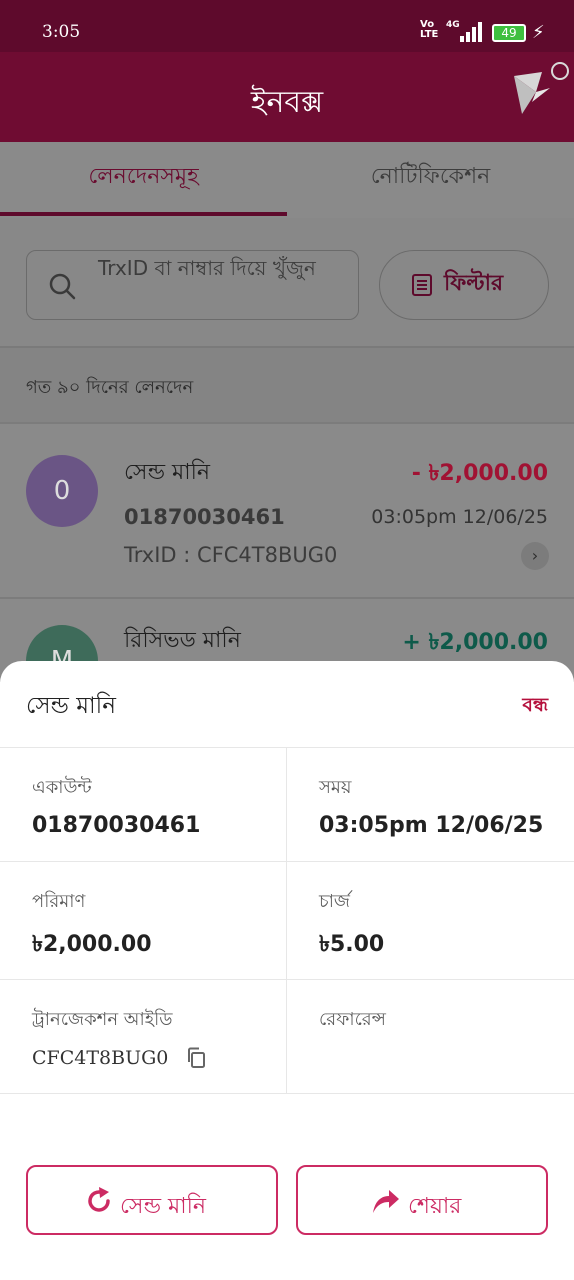 The width and height of the screenshot is (574, 1280). Describe the element at coordinates (62, 491) in the screenshot. I see `avatar: 0` at that location.